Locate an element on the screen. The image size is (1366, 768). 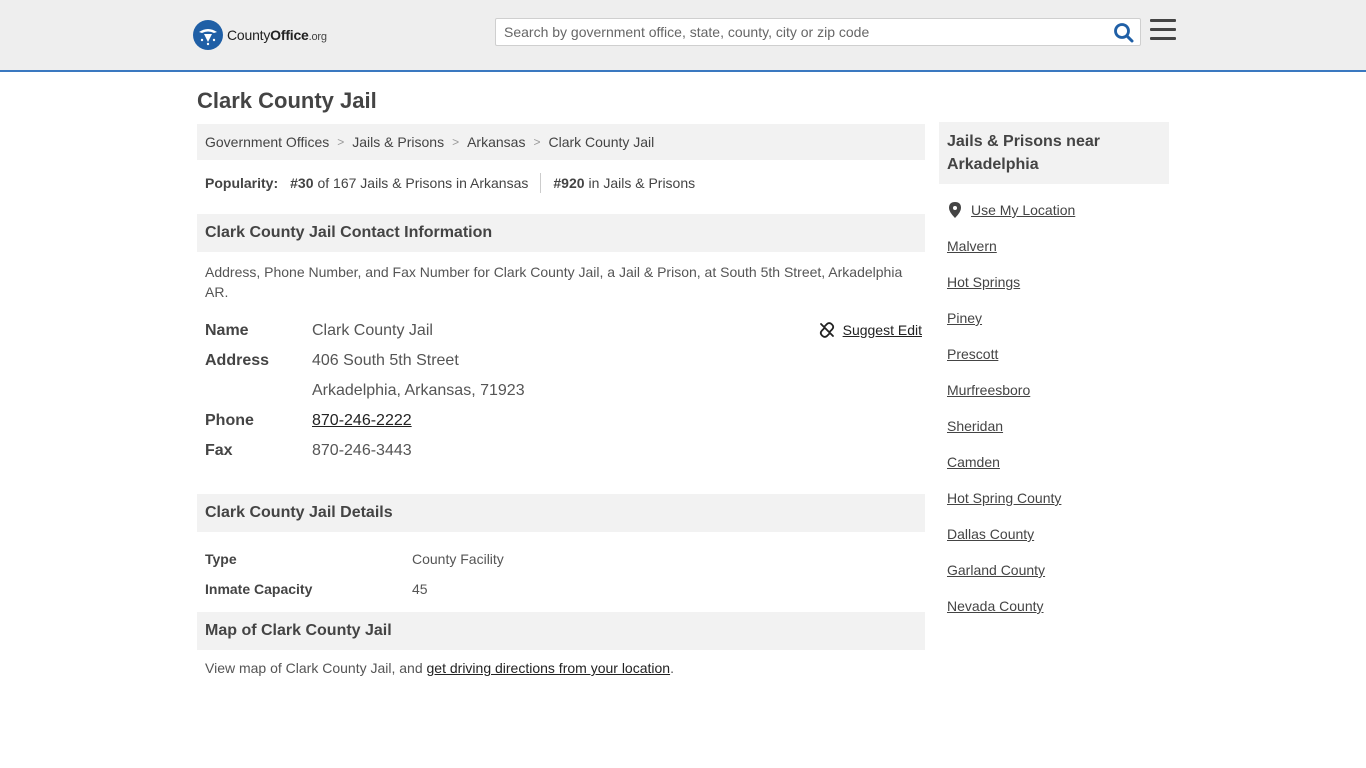
suggest-edit-label: Suggest Edit is located at coordinates (882, 330).